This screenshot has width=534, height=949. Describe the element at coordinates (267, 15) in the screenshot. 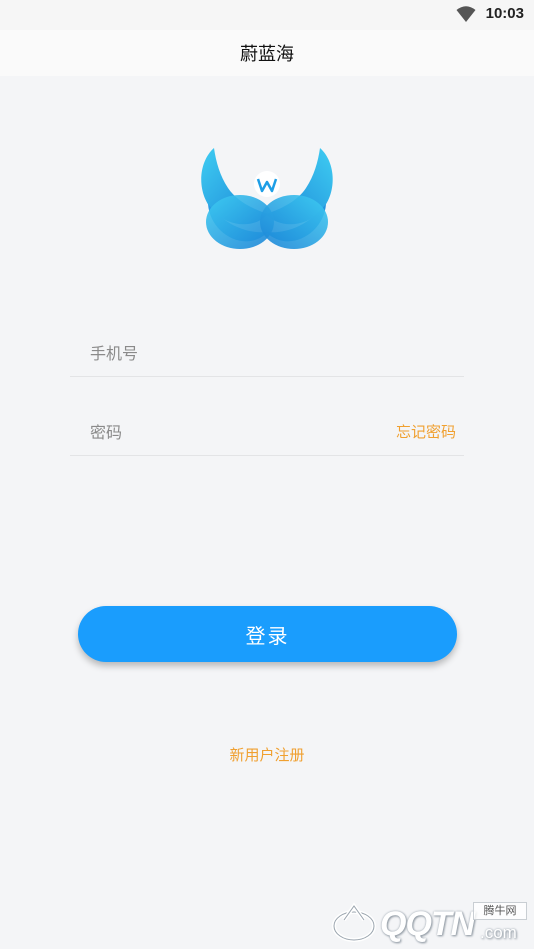

I see `status-bar: 10:03` at that location.